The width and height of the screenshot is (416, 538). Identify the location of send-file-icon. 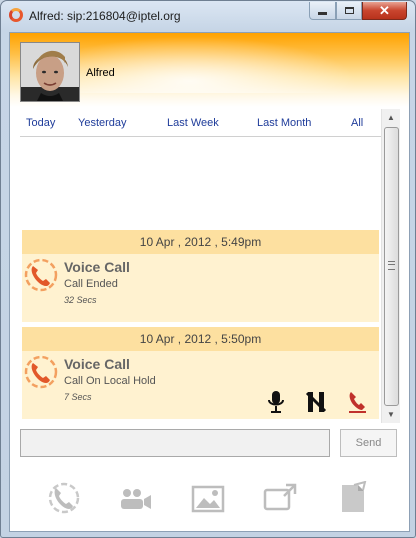
(352, 498).